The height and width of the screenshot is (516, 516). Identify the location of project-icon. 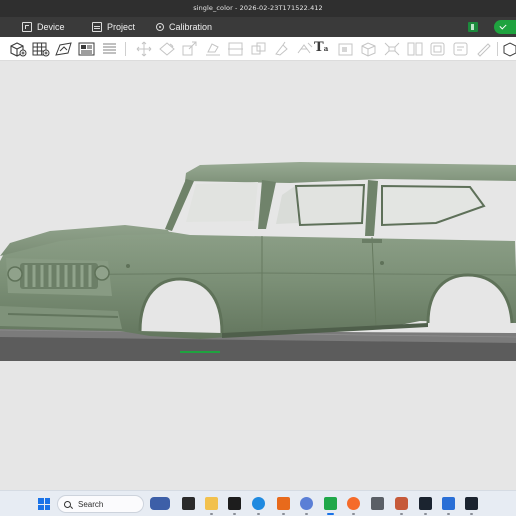
(97, 27).